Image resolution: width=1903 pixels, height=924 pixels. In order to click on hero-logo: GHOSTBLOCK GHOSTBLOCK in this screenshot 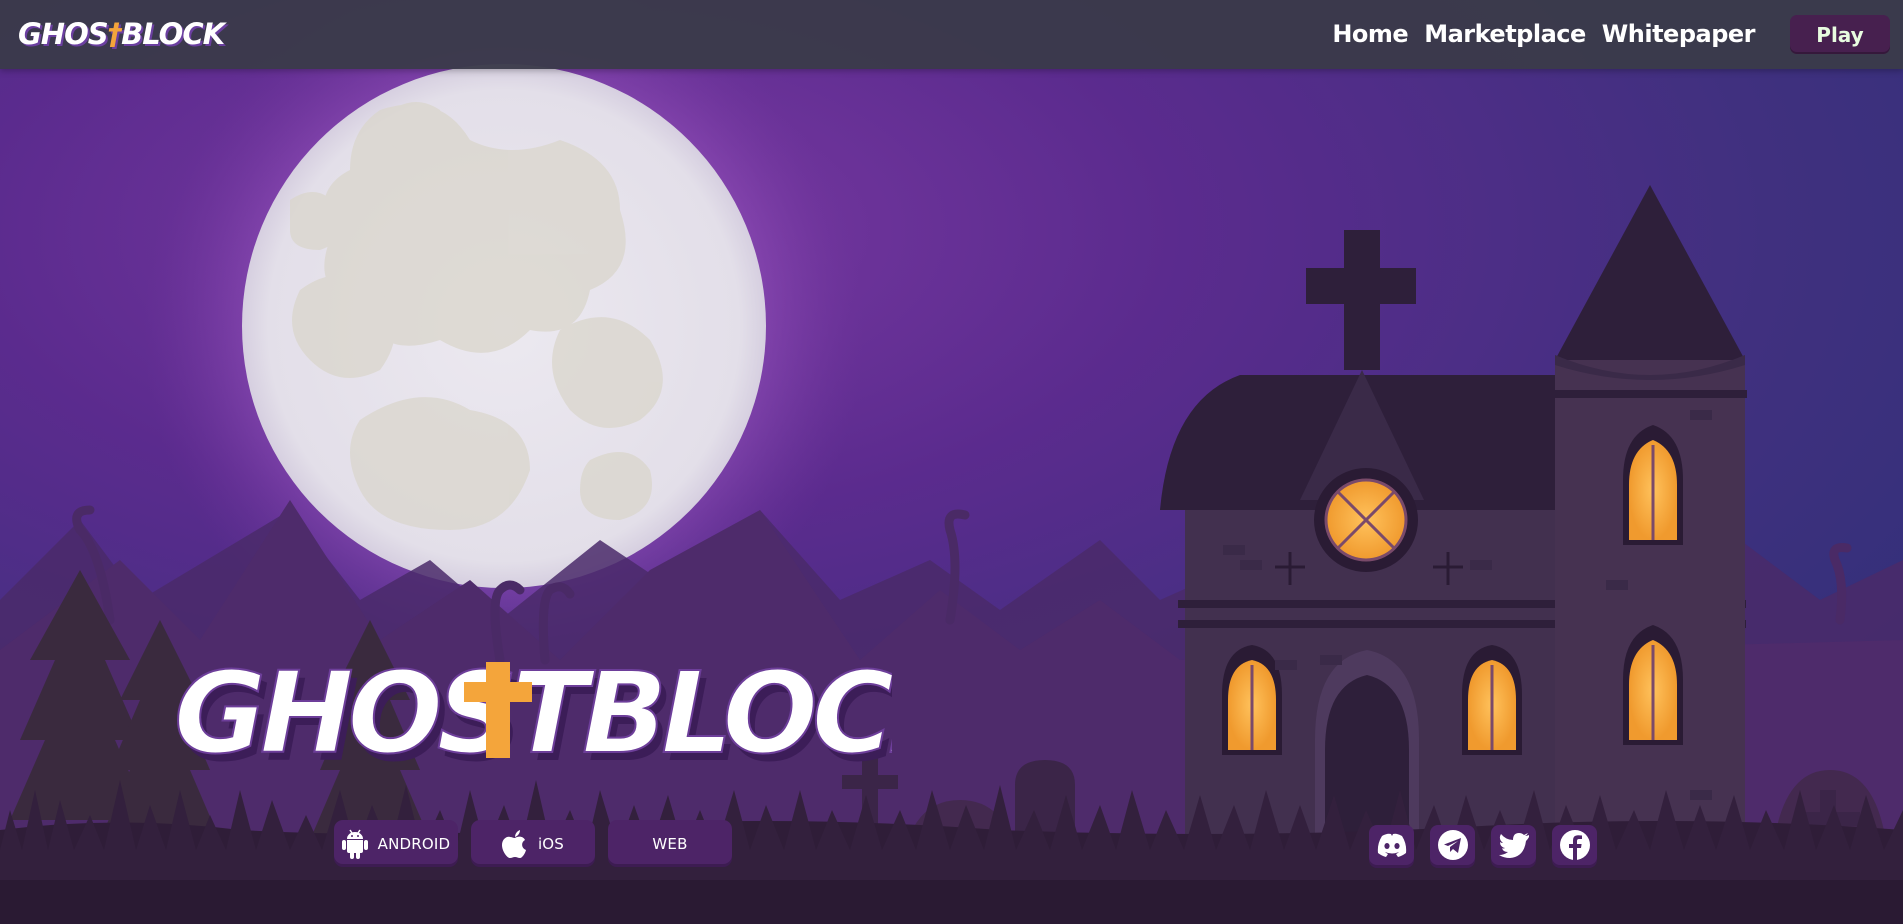, I will do `click(583, 717)`.